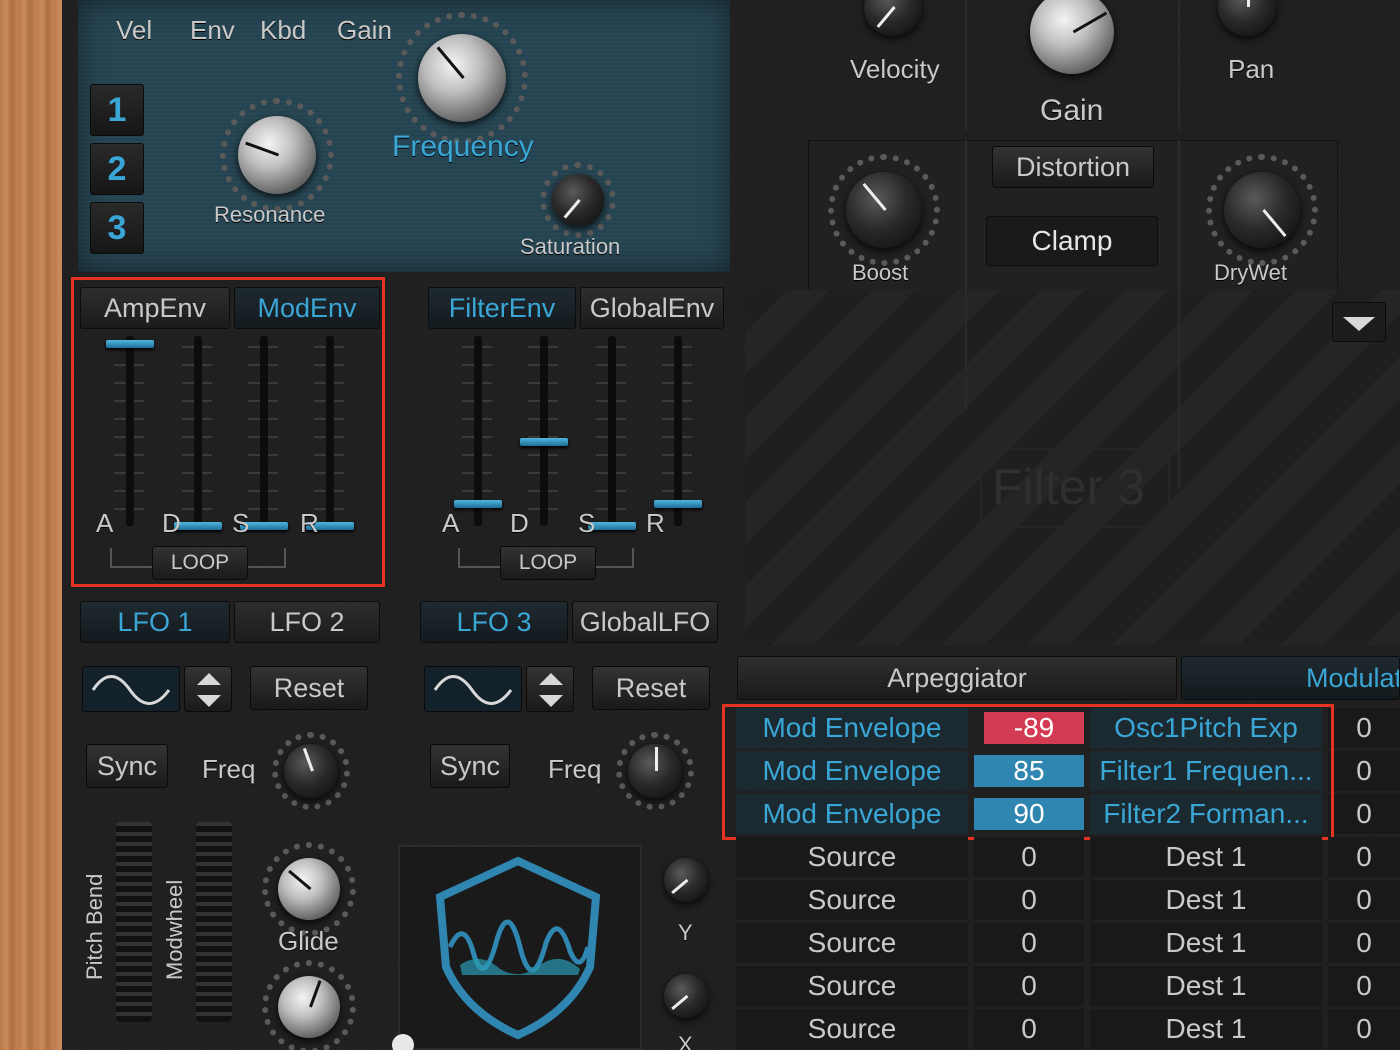 This screenshot has height=1050, width=1400. Describe the element at coordinates (686, 996) in the screenshot. I see `x-knob` at that location.